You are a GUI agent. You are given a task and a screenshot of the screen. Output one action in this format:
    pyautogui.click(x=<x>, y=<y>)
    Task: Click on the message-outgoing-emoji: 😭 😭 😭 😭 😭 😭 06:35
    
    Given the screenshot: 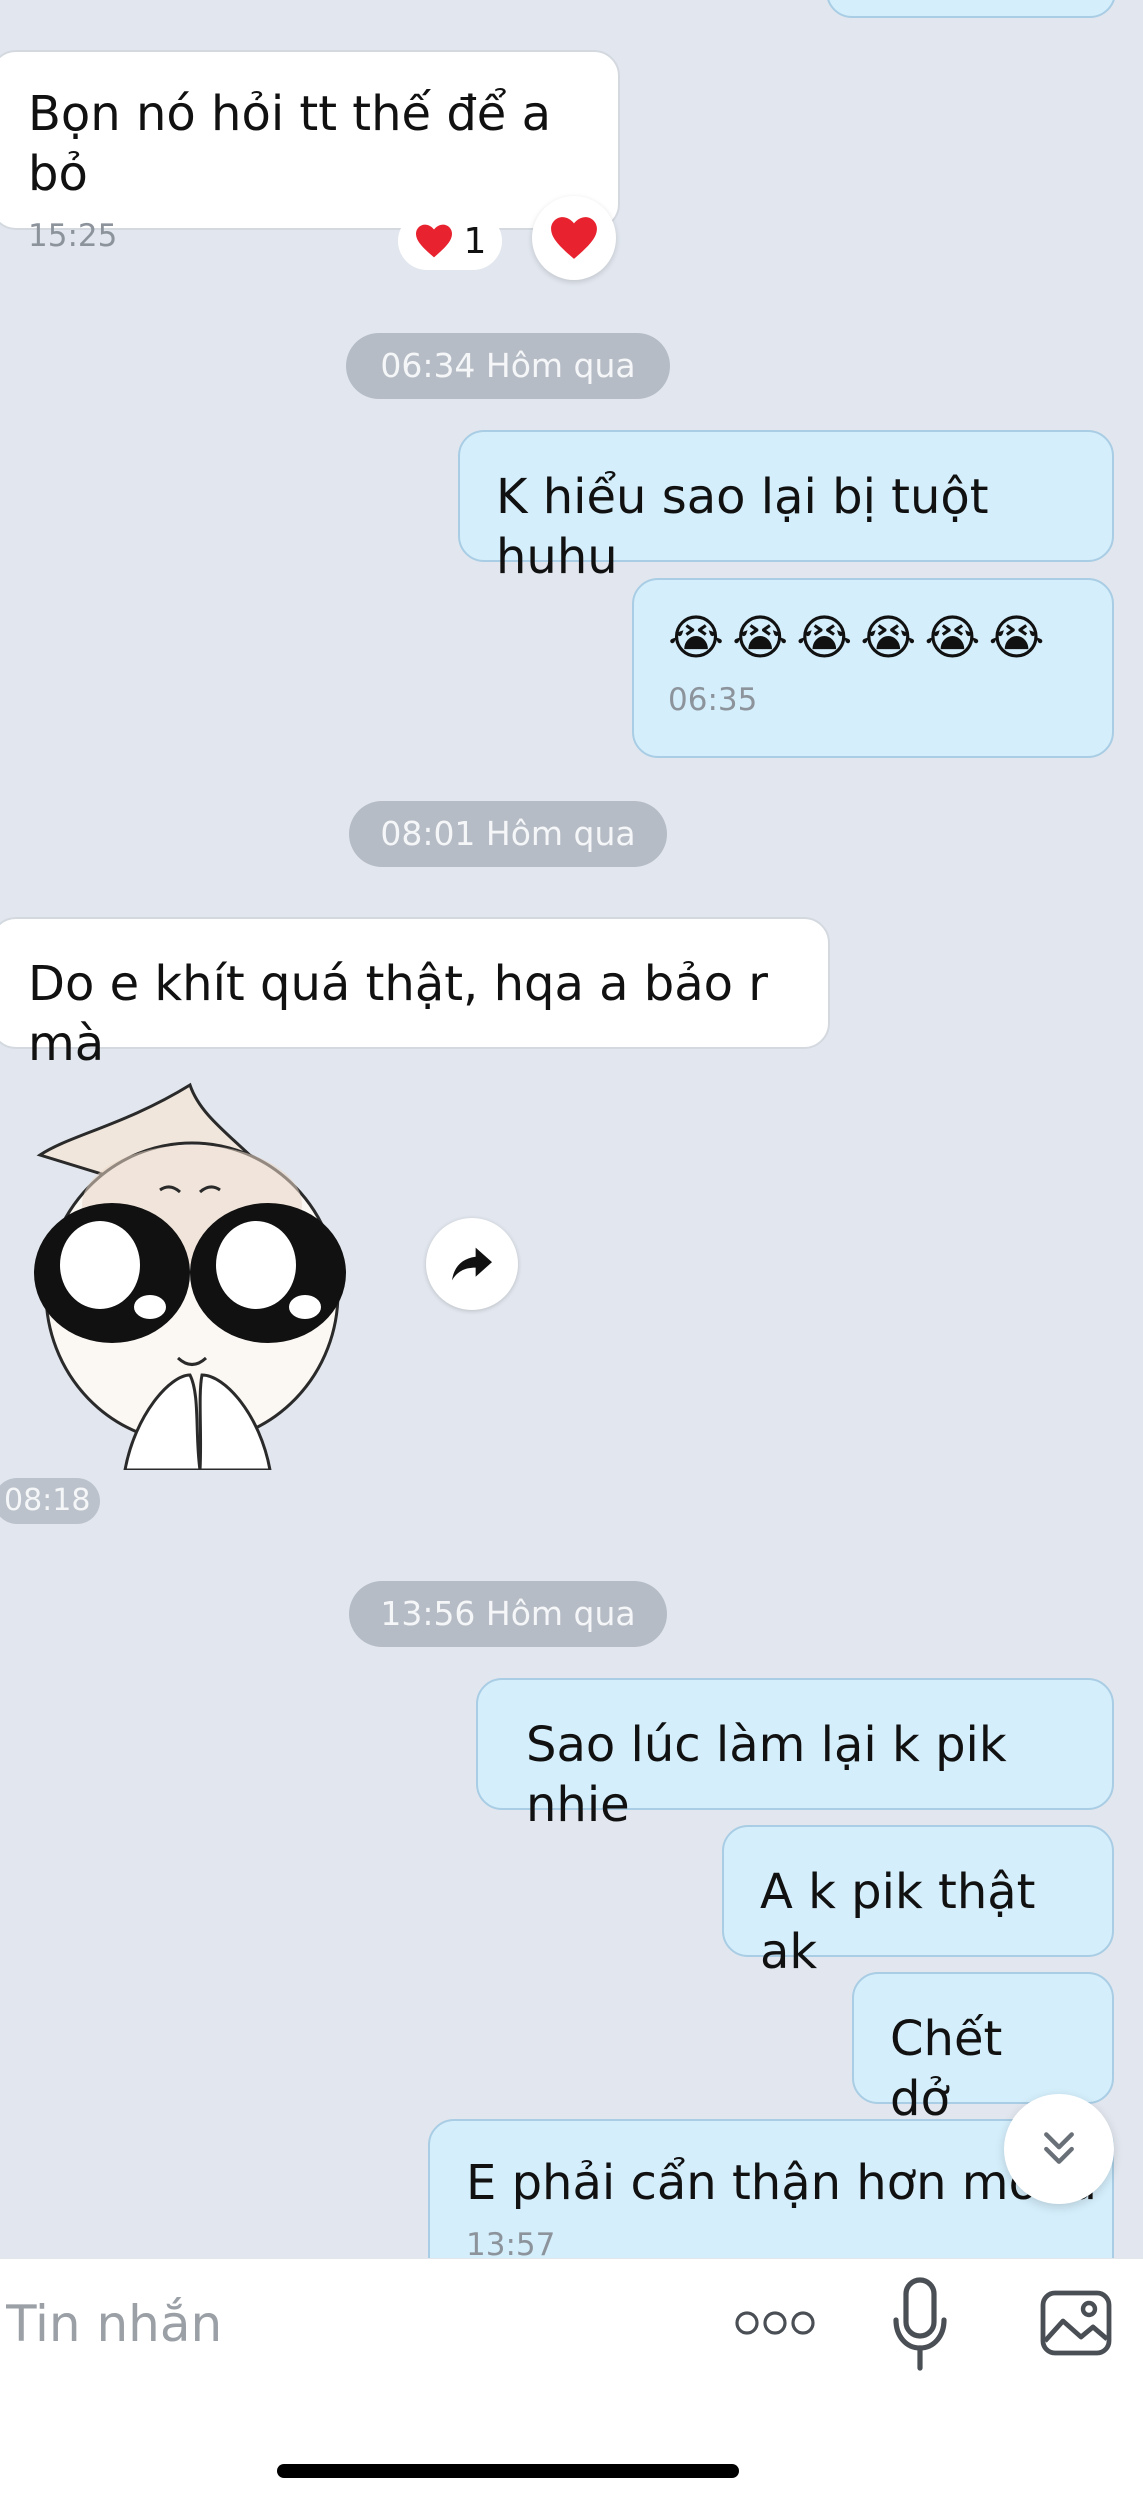 What is the action you would take?
    pyautogui.click(x=873, y=668)
    